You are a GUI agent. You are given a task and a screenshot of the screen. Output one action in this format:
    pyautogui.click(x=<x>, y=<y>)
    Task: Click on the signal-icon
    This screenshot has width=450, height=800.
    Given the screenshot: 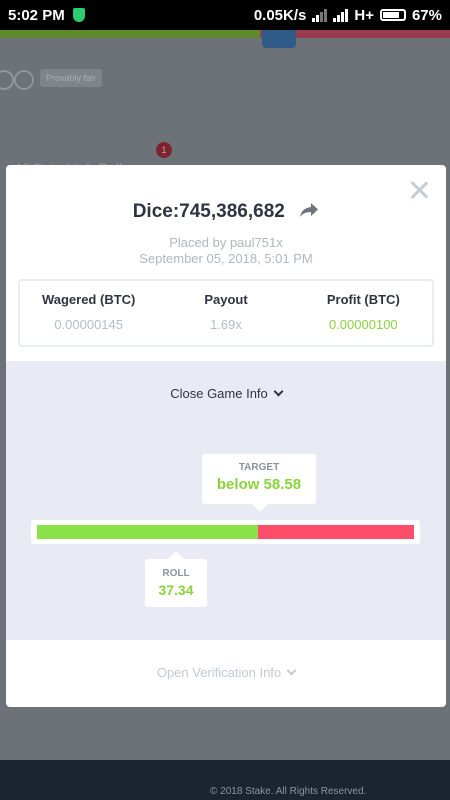 What is the action you would take?
    pyautogui.click(x=320, y=15)
    